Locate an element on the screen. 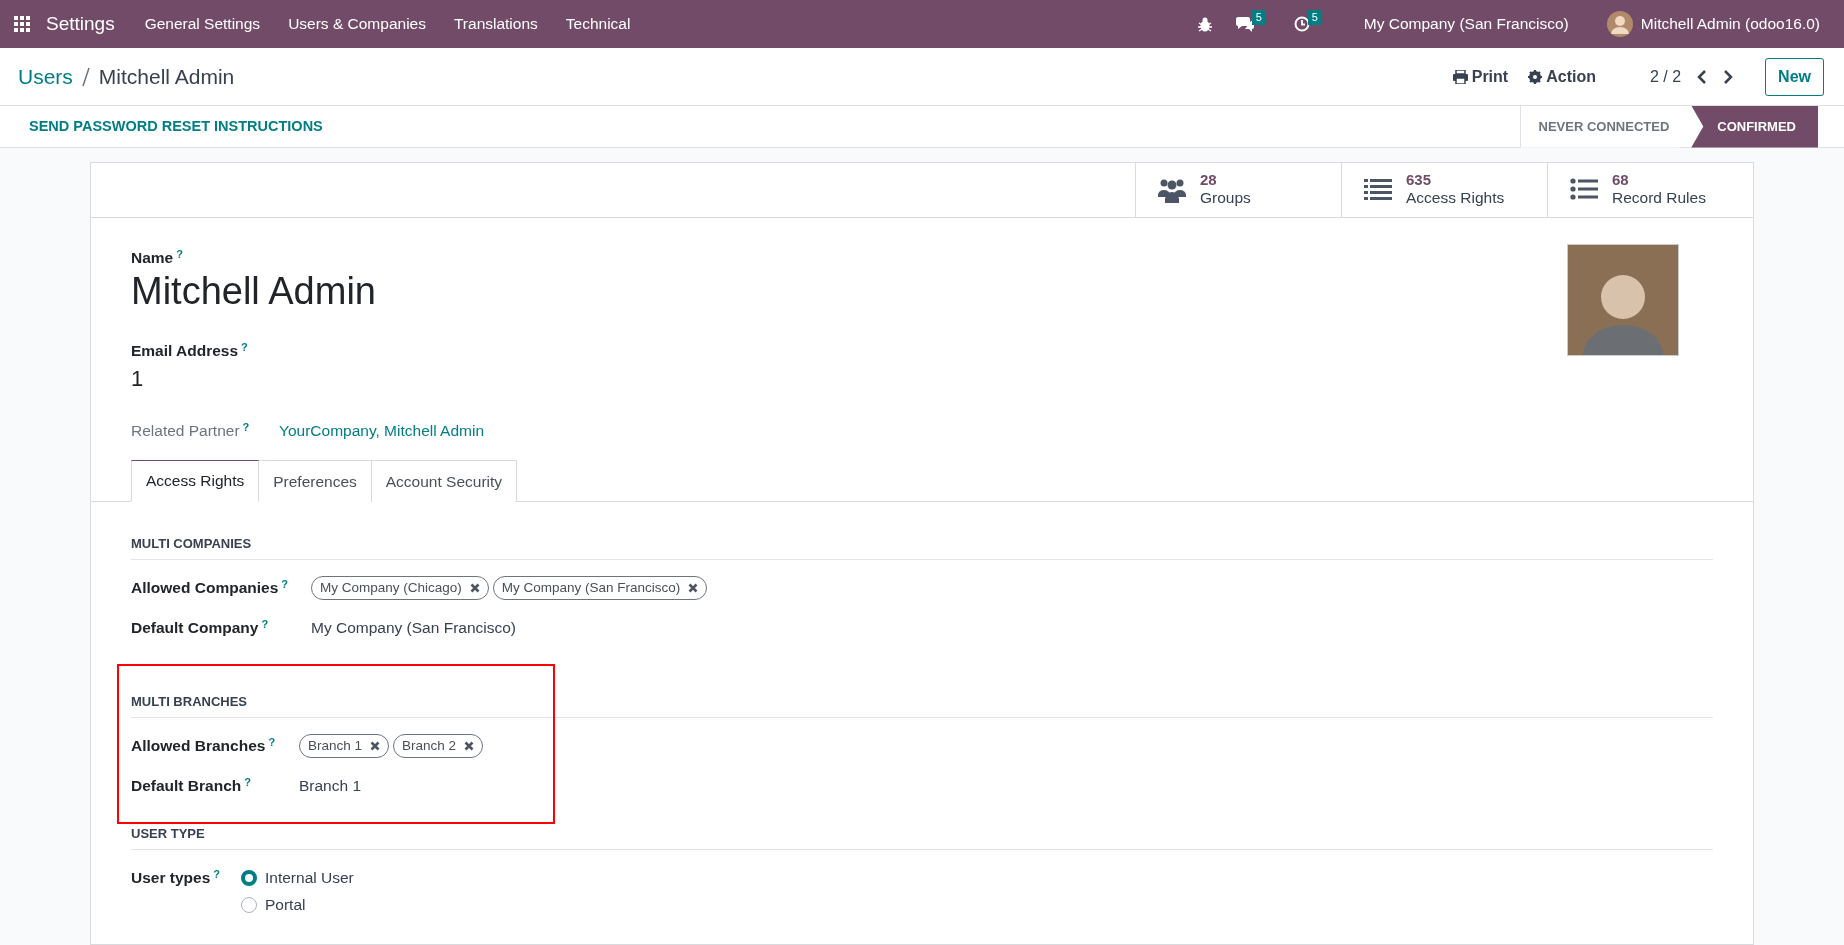 This screenshot has height=945, width=1844. message-count: 5 is located at coordinates (1258, 17).